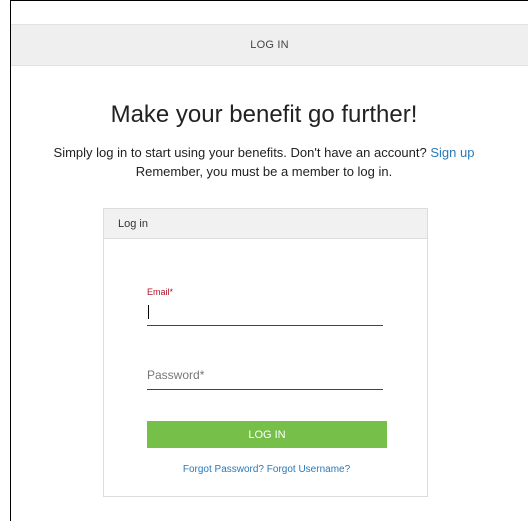  I want to click on text-cursor, so click(148, 312).